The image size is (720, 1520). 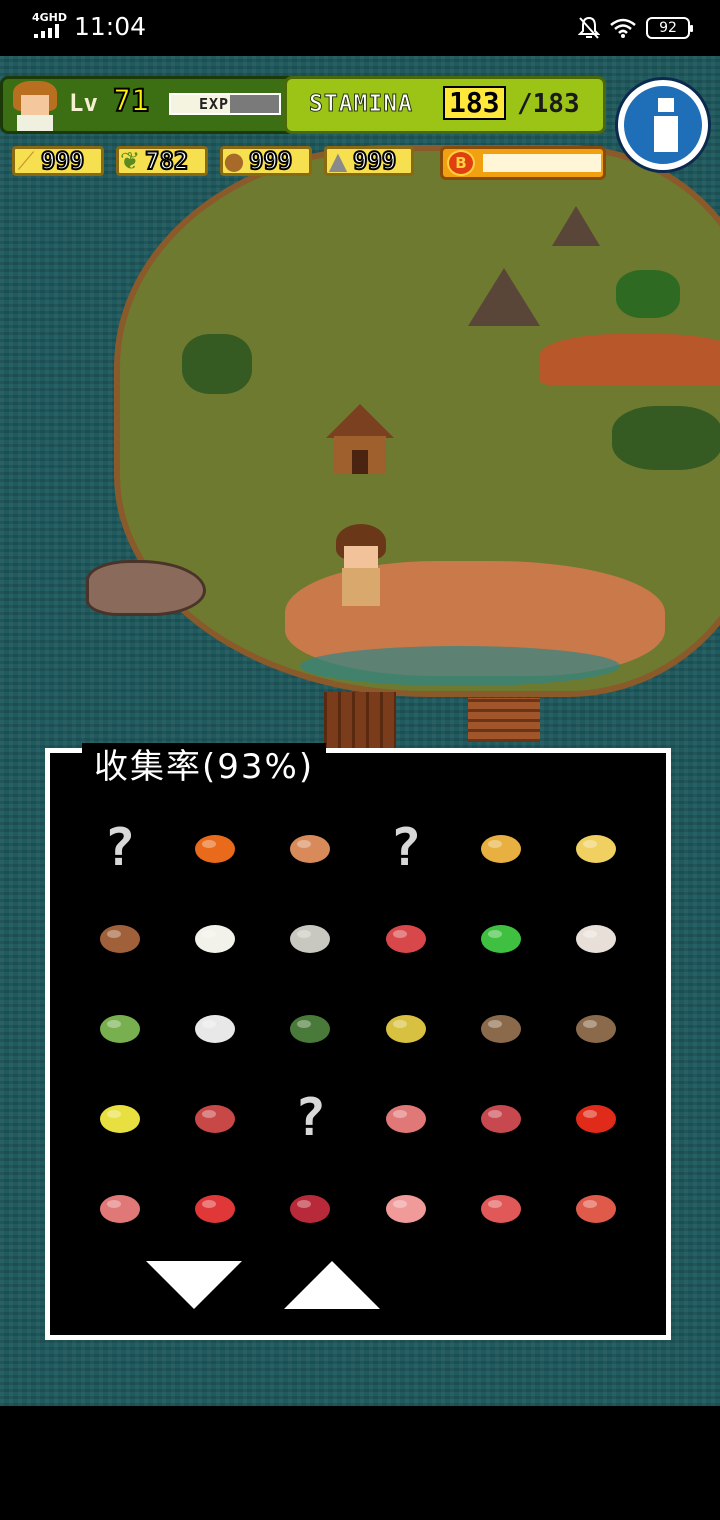 I want to click on seaweed-icon, so click(x=310, y=1029).